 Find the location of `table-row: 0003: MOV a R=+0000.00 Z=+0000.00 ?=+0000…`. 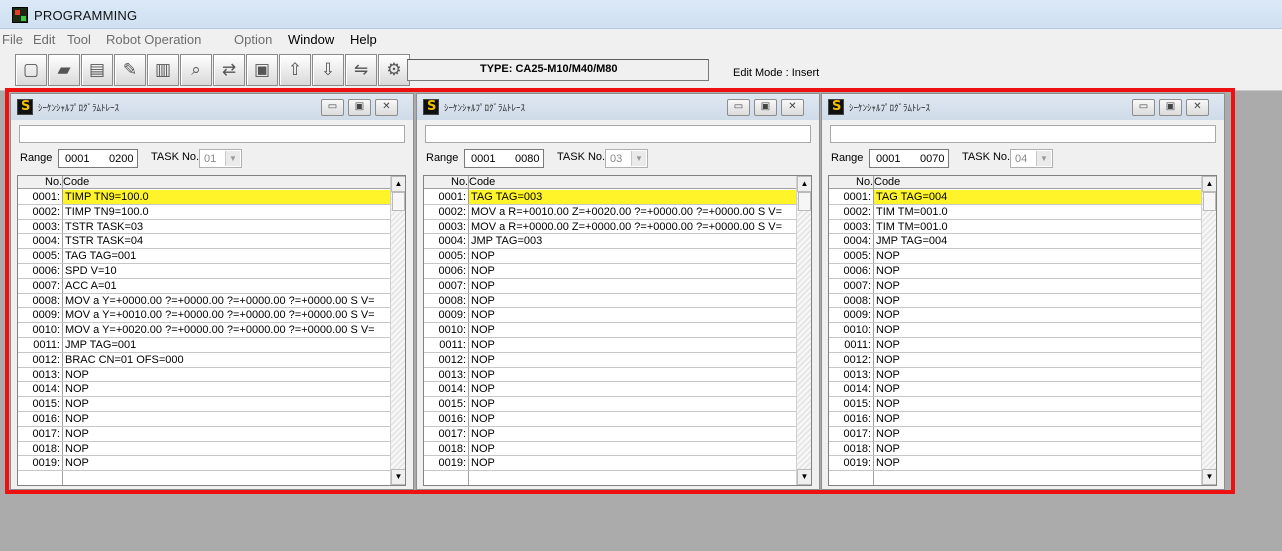

table-row: 0003: MOV a R=+0000.00 Z=+0000.00 ?=+0000… is located at coordinates (610, 227).